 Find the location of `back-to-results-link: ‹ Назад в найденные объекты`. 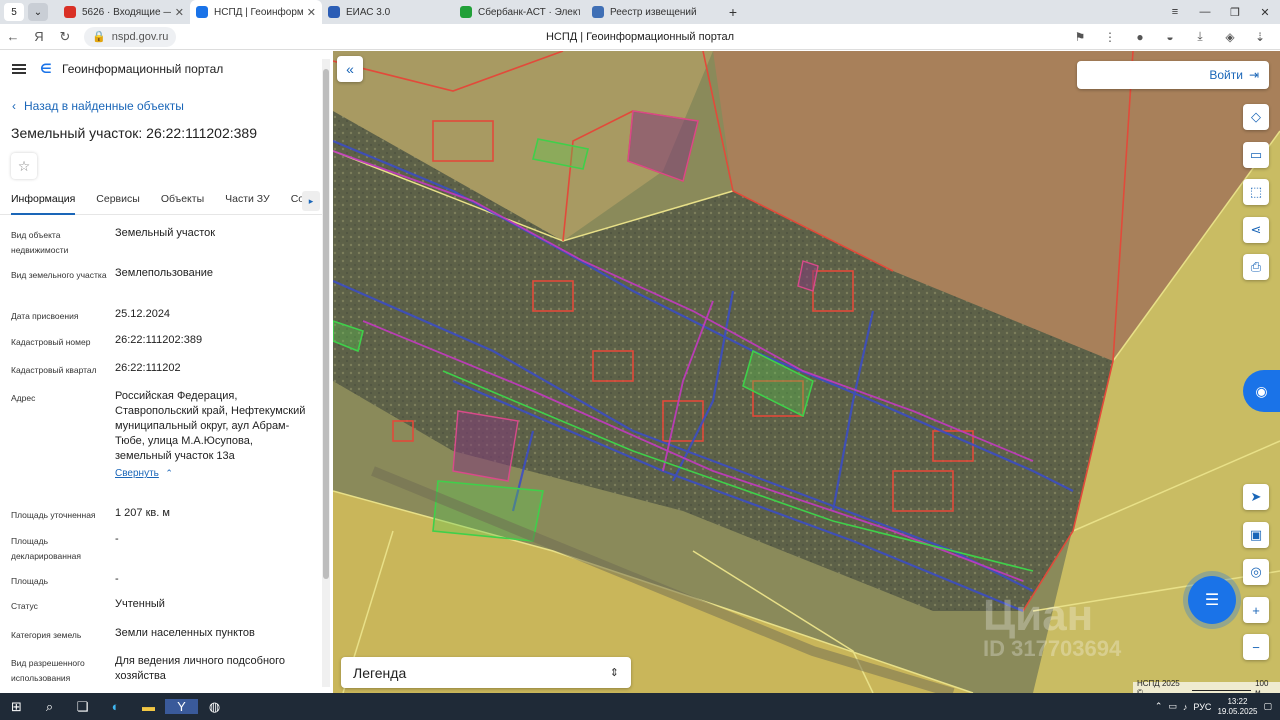

back-to-results-link: ‹ Назад в найденные объекты is located at coordinates (172, 106).